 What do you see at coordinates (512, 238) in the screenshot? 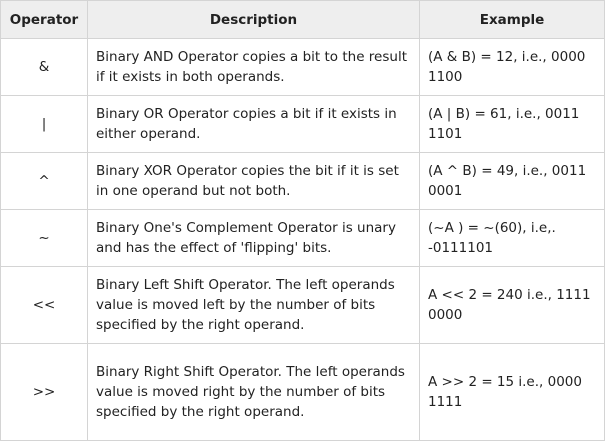
I see `example-cell: (~A ) = ~(60), i.e,. -0111101` at bounding box center [512, 238].